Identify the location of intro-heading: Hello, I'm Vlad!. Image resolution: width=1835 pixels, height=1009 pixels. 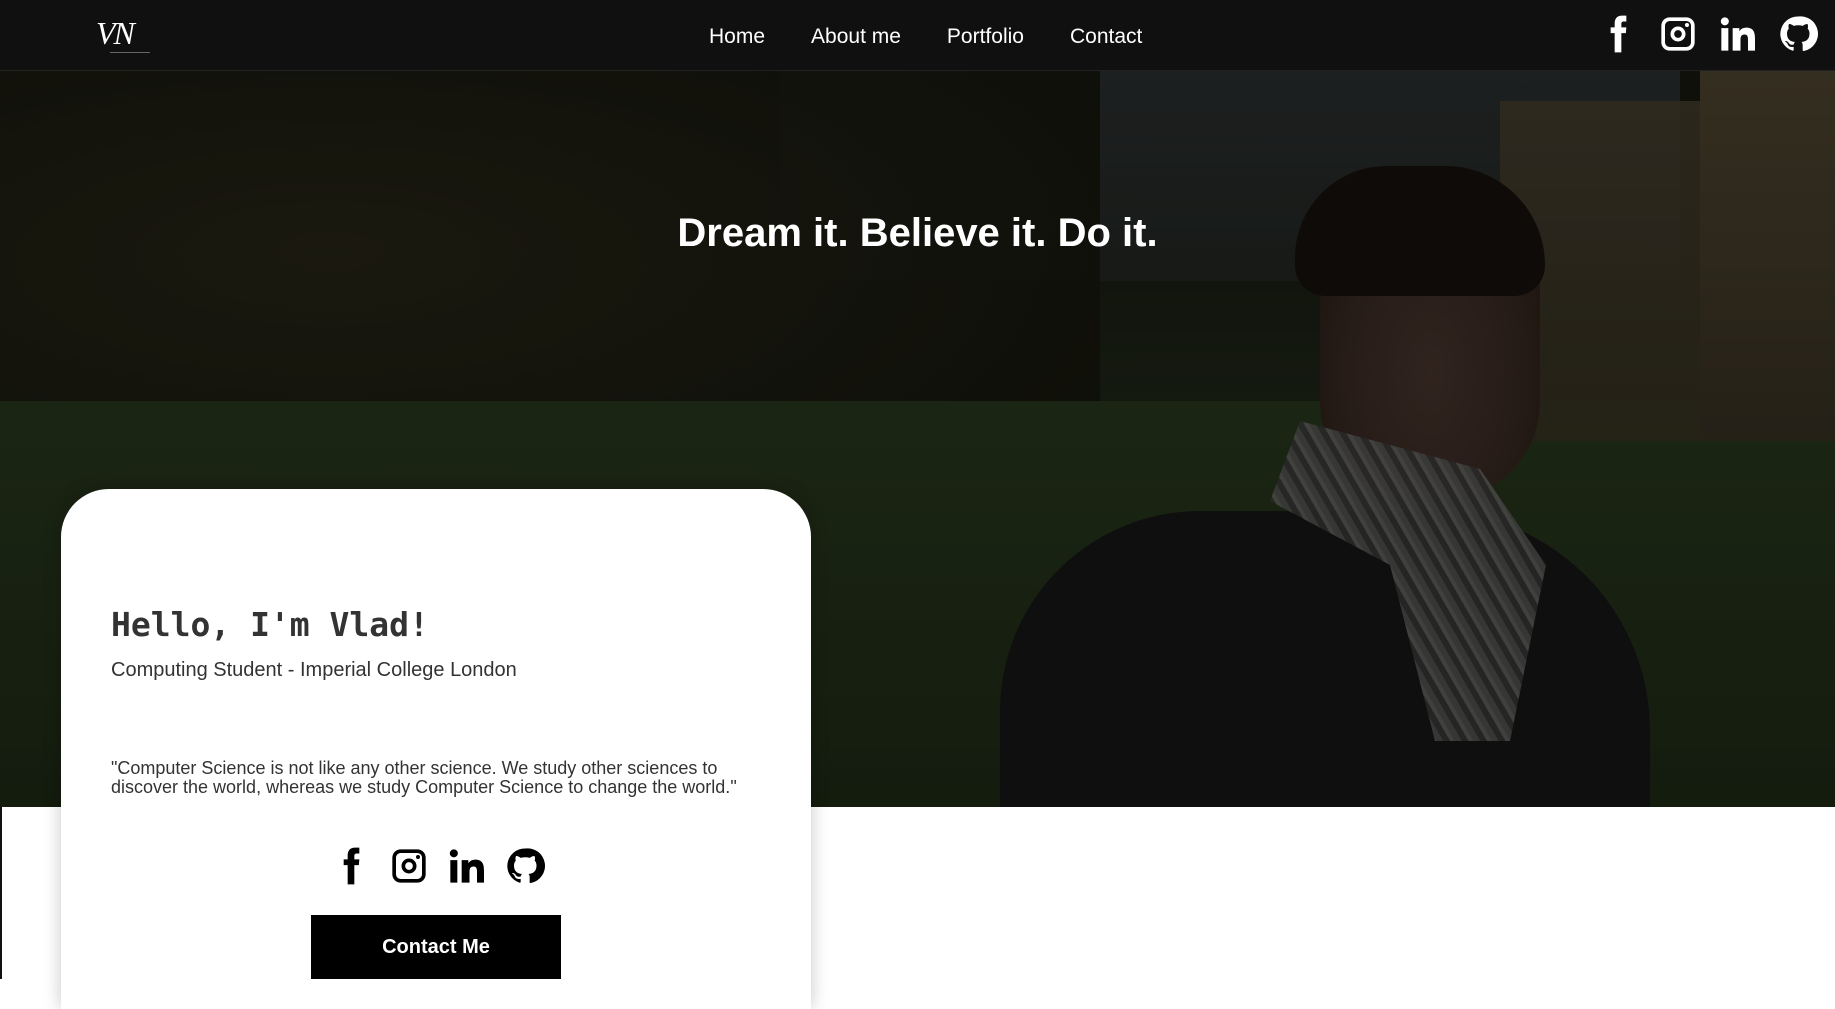
(270, 624).